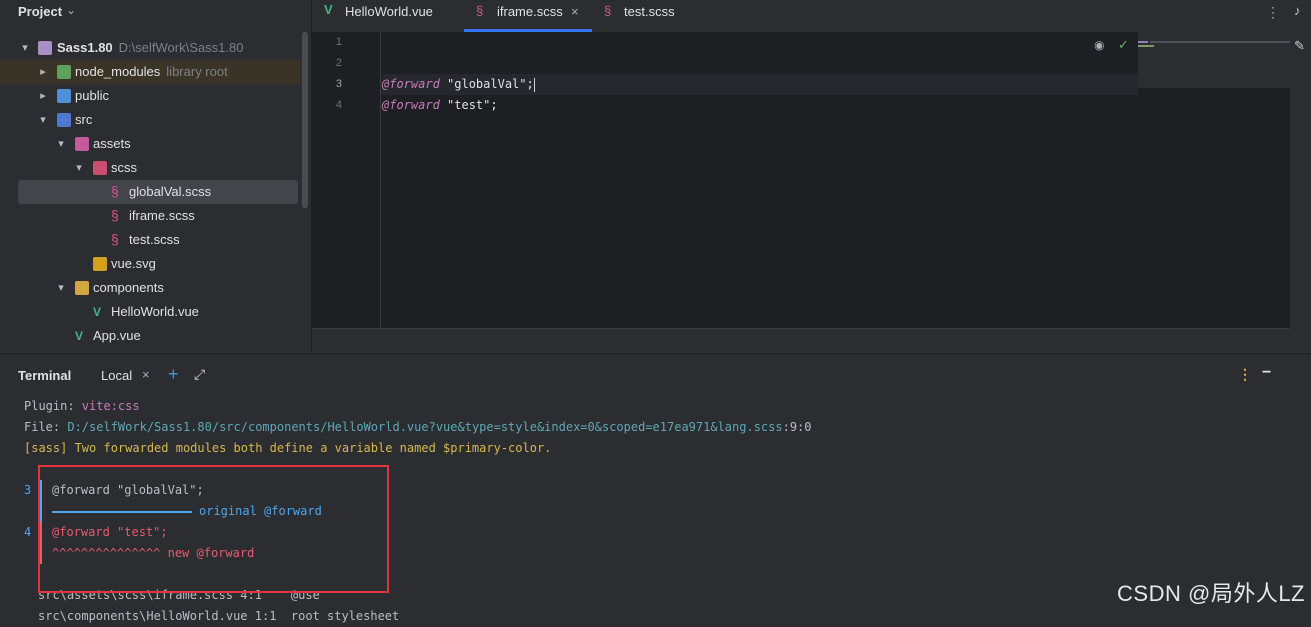 The height and width of the screenshot is (627, 1311). What do you see at coordinates (128, 287) in the screenshot?
I see `tree-item-label: components` at bounding box center [128, 287].